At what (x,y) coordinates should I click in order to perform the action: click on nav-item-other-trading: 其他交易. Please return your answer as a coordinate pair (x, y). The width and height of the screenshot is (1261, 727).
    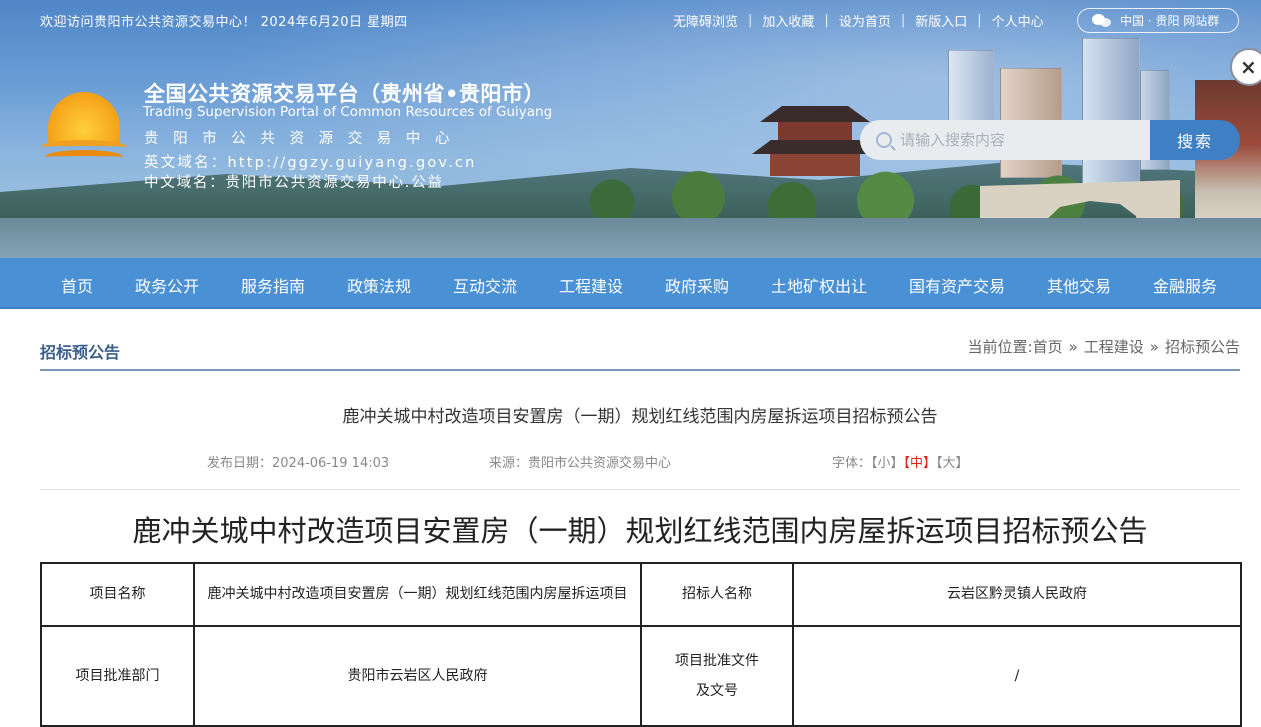
    Looking at the image, I should click on (1079, 285).